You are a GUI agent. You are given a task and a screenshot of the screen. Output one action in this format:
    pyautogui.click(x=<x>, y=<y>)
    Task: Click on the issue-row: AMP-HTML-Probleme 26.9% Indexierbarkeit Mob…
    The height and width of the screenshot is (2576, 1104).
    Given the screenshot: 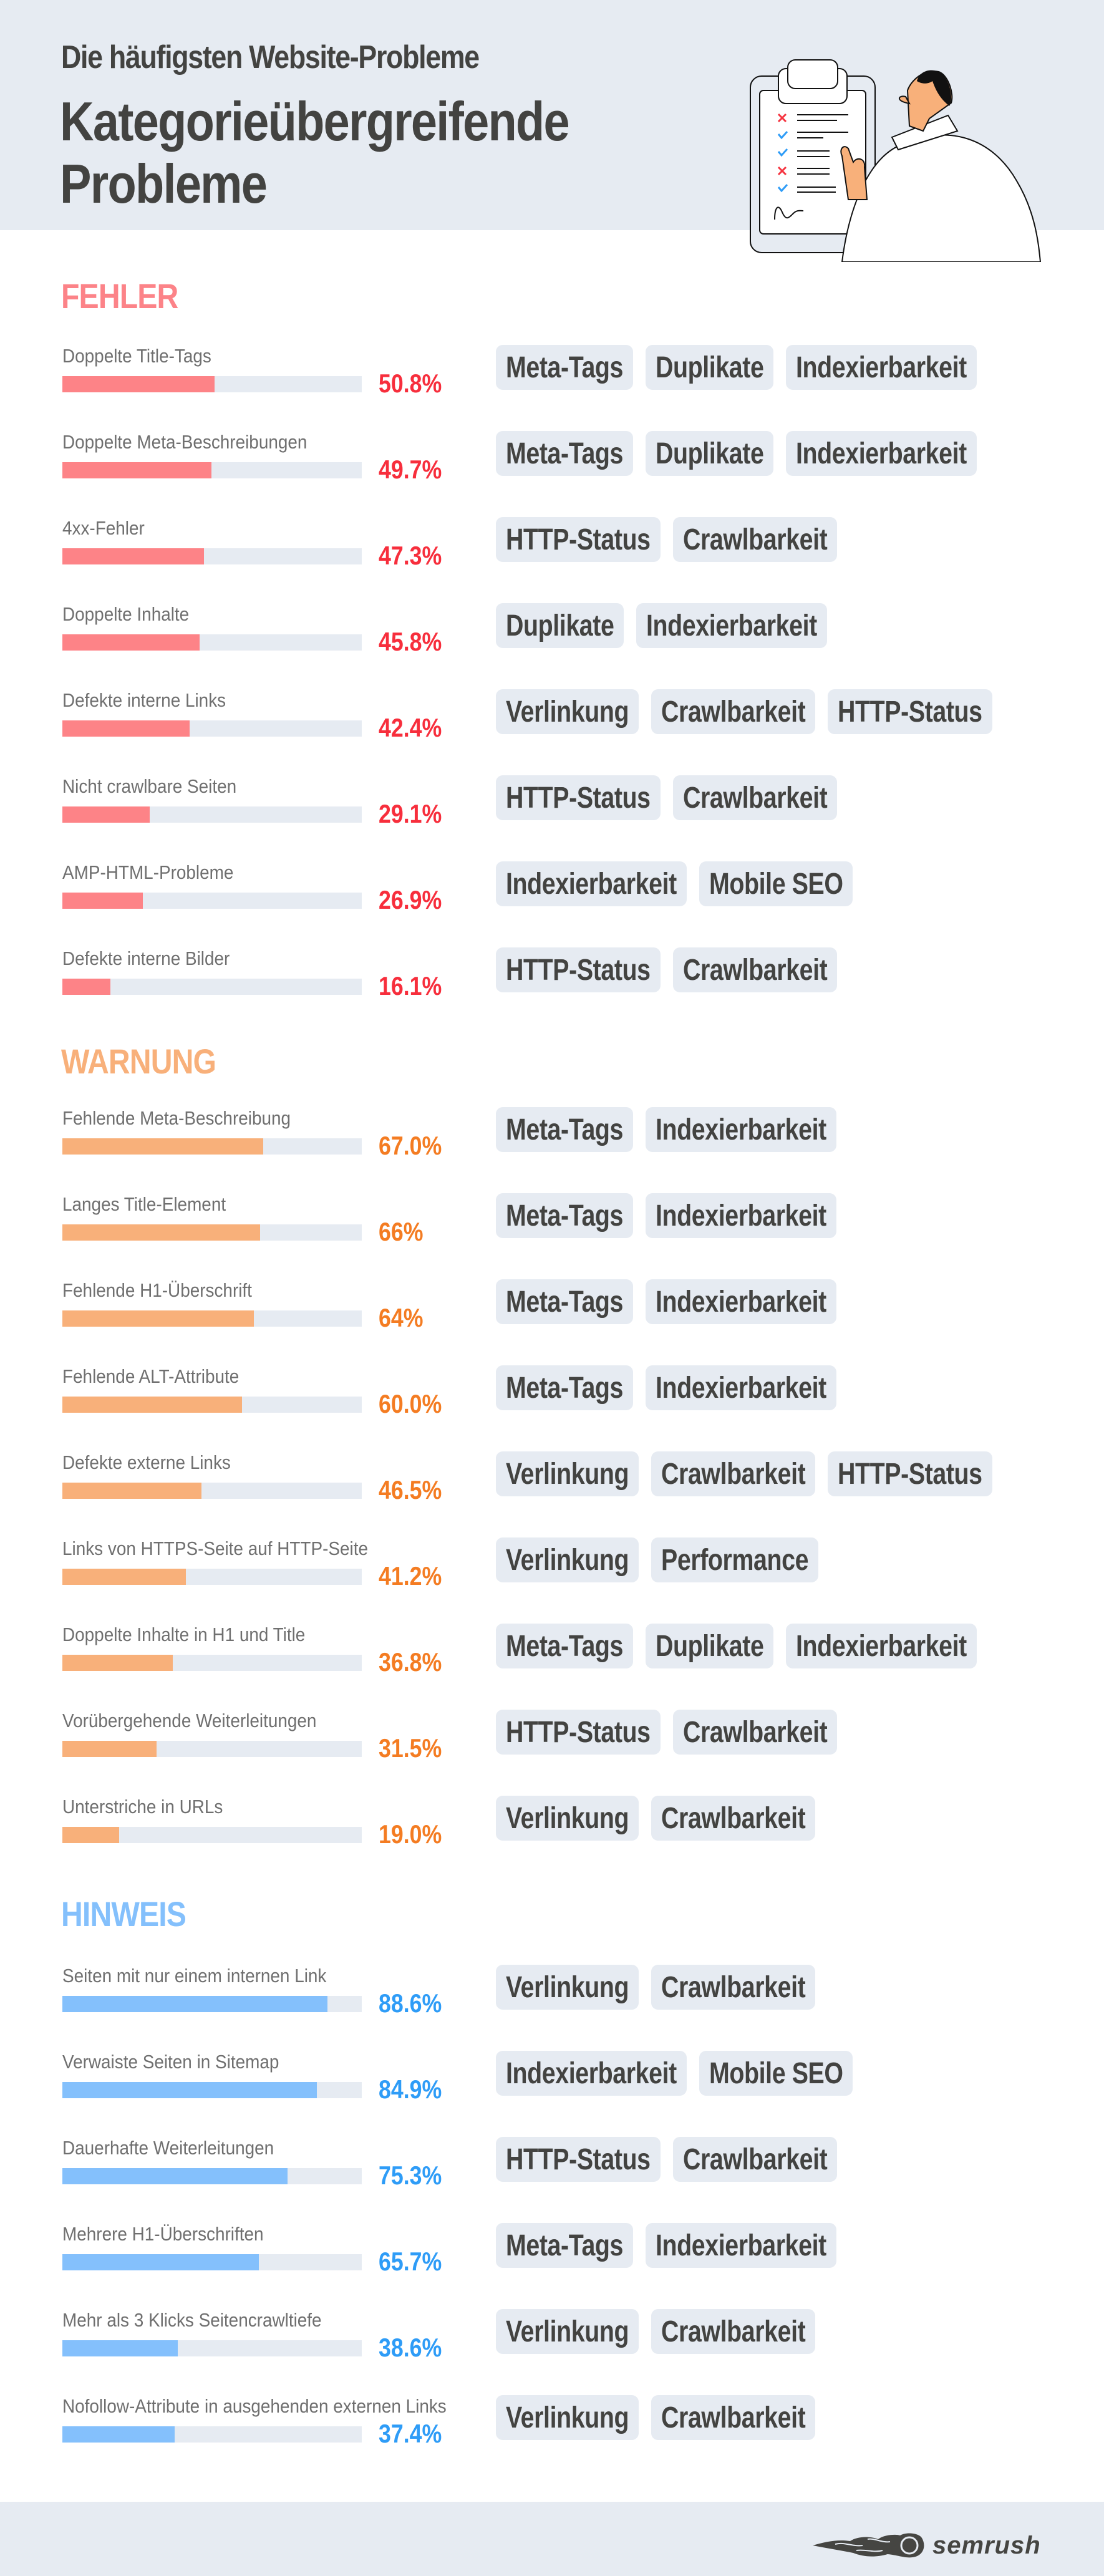 What is the action you would take?
    pyautogui.click(x=552, y=904)
    